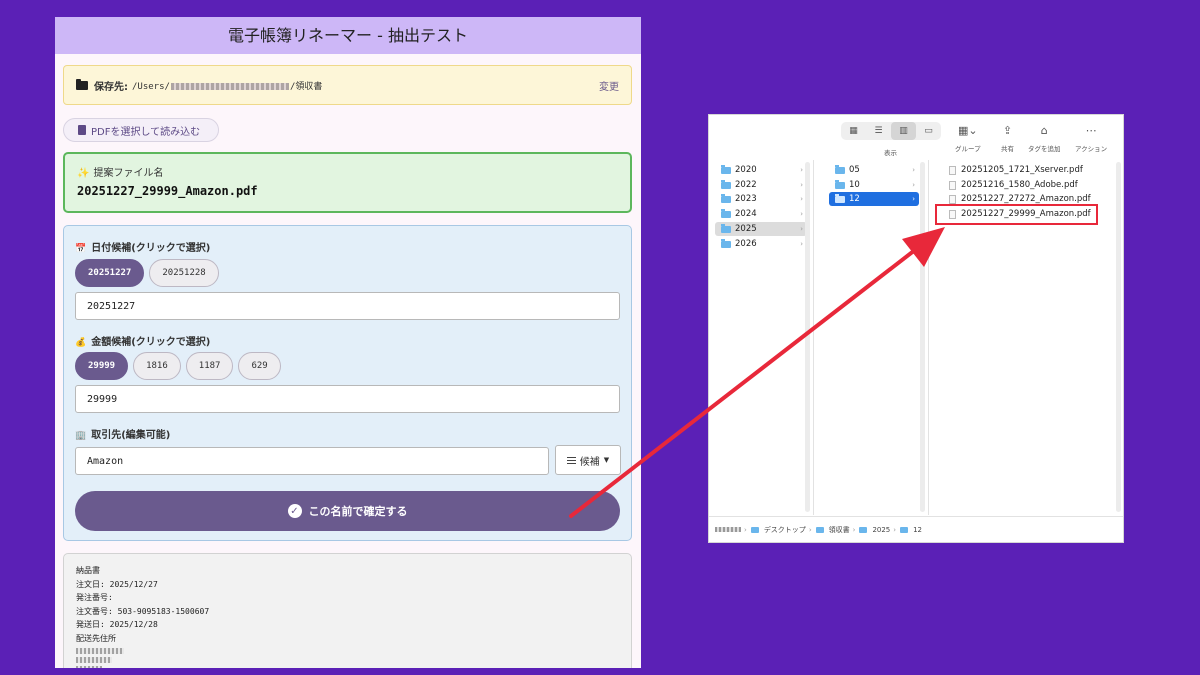  I want to click on confirm-name-button: ✓ この名前で確定する, so click(347, 511).